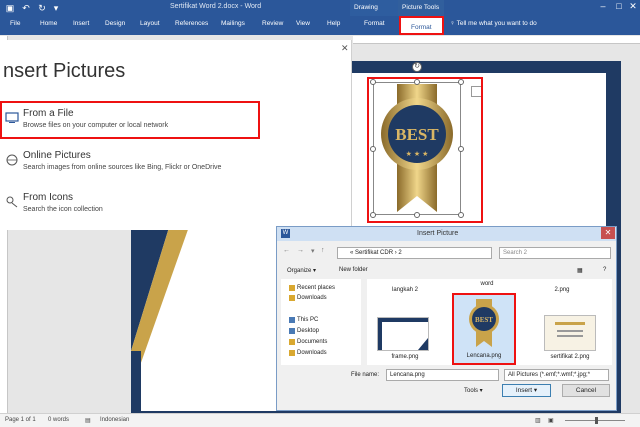 This screenshot has height=427, width=640. Describe the element at coordinates (496, 40) in the screenshot. I see `horizontal-ruler` at that location.